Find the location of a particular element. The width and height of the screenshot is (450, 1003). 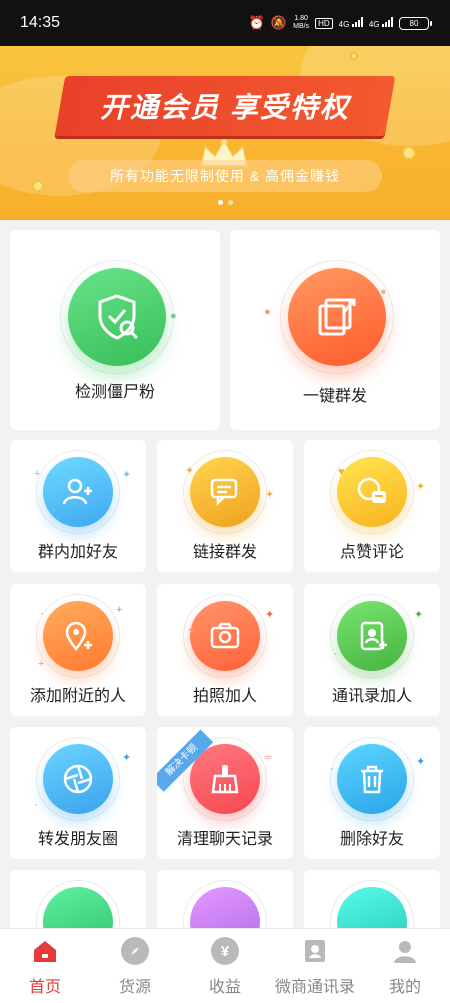

feature-card-mass-send: ● ● 一键群发 is located at coordinates (335, 330).